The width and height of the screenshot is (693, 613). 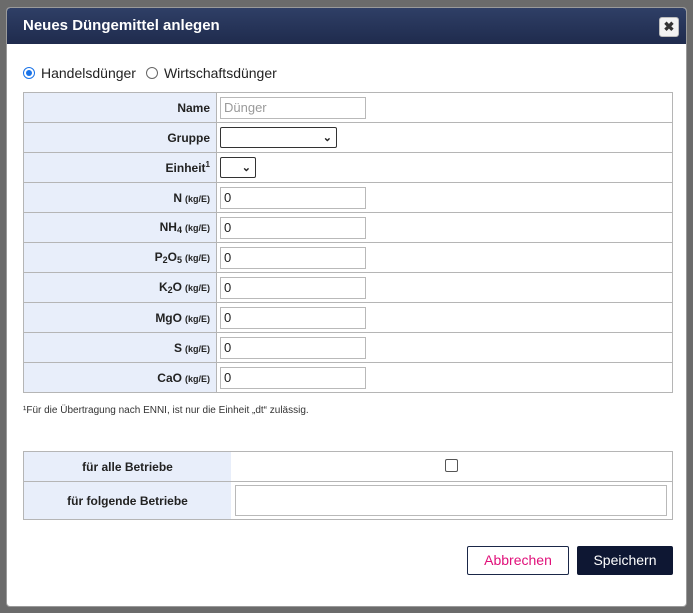 What do you see at coordinates (179, 260) in the screenshot?
I see `p2o5-subscript-b: 5` at bounding box center [179, 260].